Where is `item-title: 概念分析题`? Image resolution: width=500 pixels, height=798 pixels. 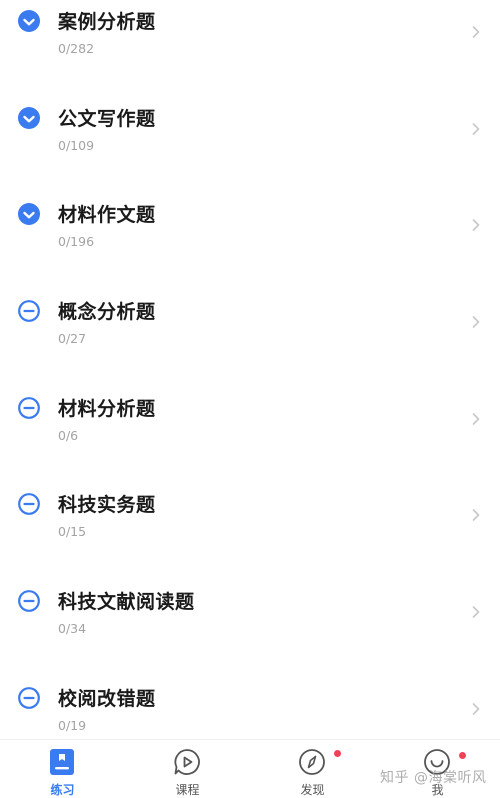 item-title: 概念分析题 is located at coordinates (107, 312).